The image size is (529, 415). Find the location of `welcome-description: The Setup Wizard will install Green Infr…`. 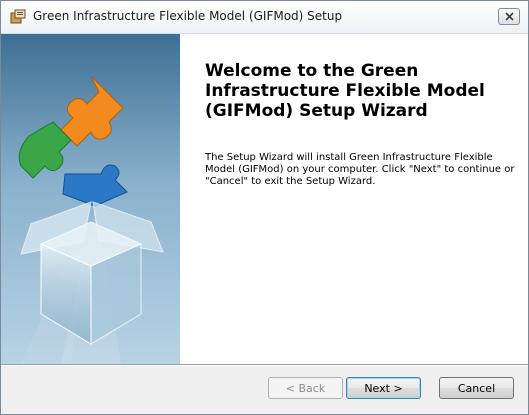

welcome-description: The Setup Wizard will install Green Infr… is located at coordinates (360, 169).